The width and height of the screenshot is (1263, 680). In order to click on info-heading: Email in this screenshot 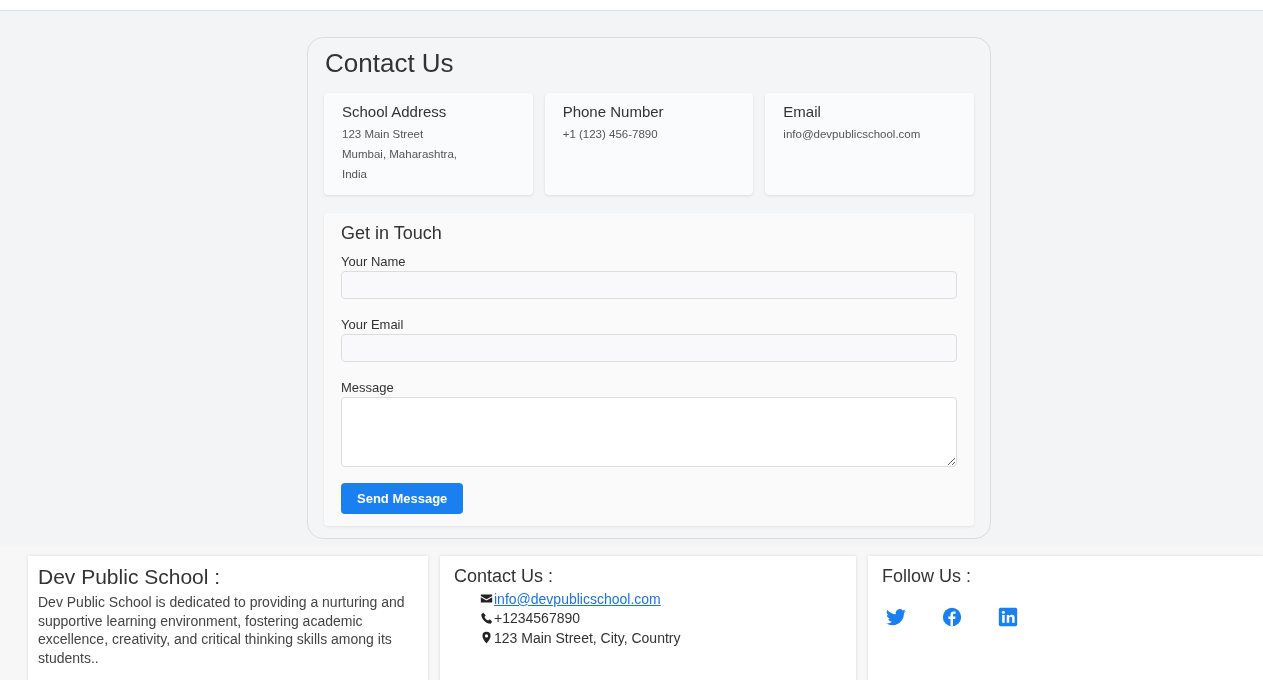, I will do `click(802, 111)`.